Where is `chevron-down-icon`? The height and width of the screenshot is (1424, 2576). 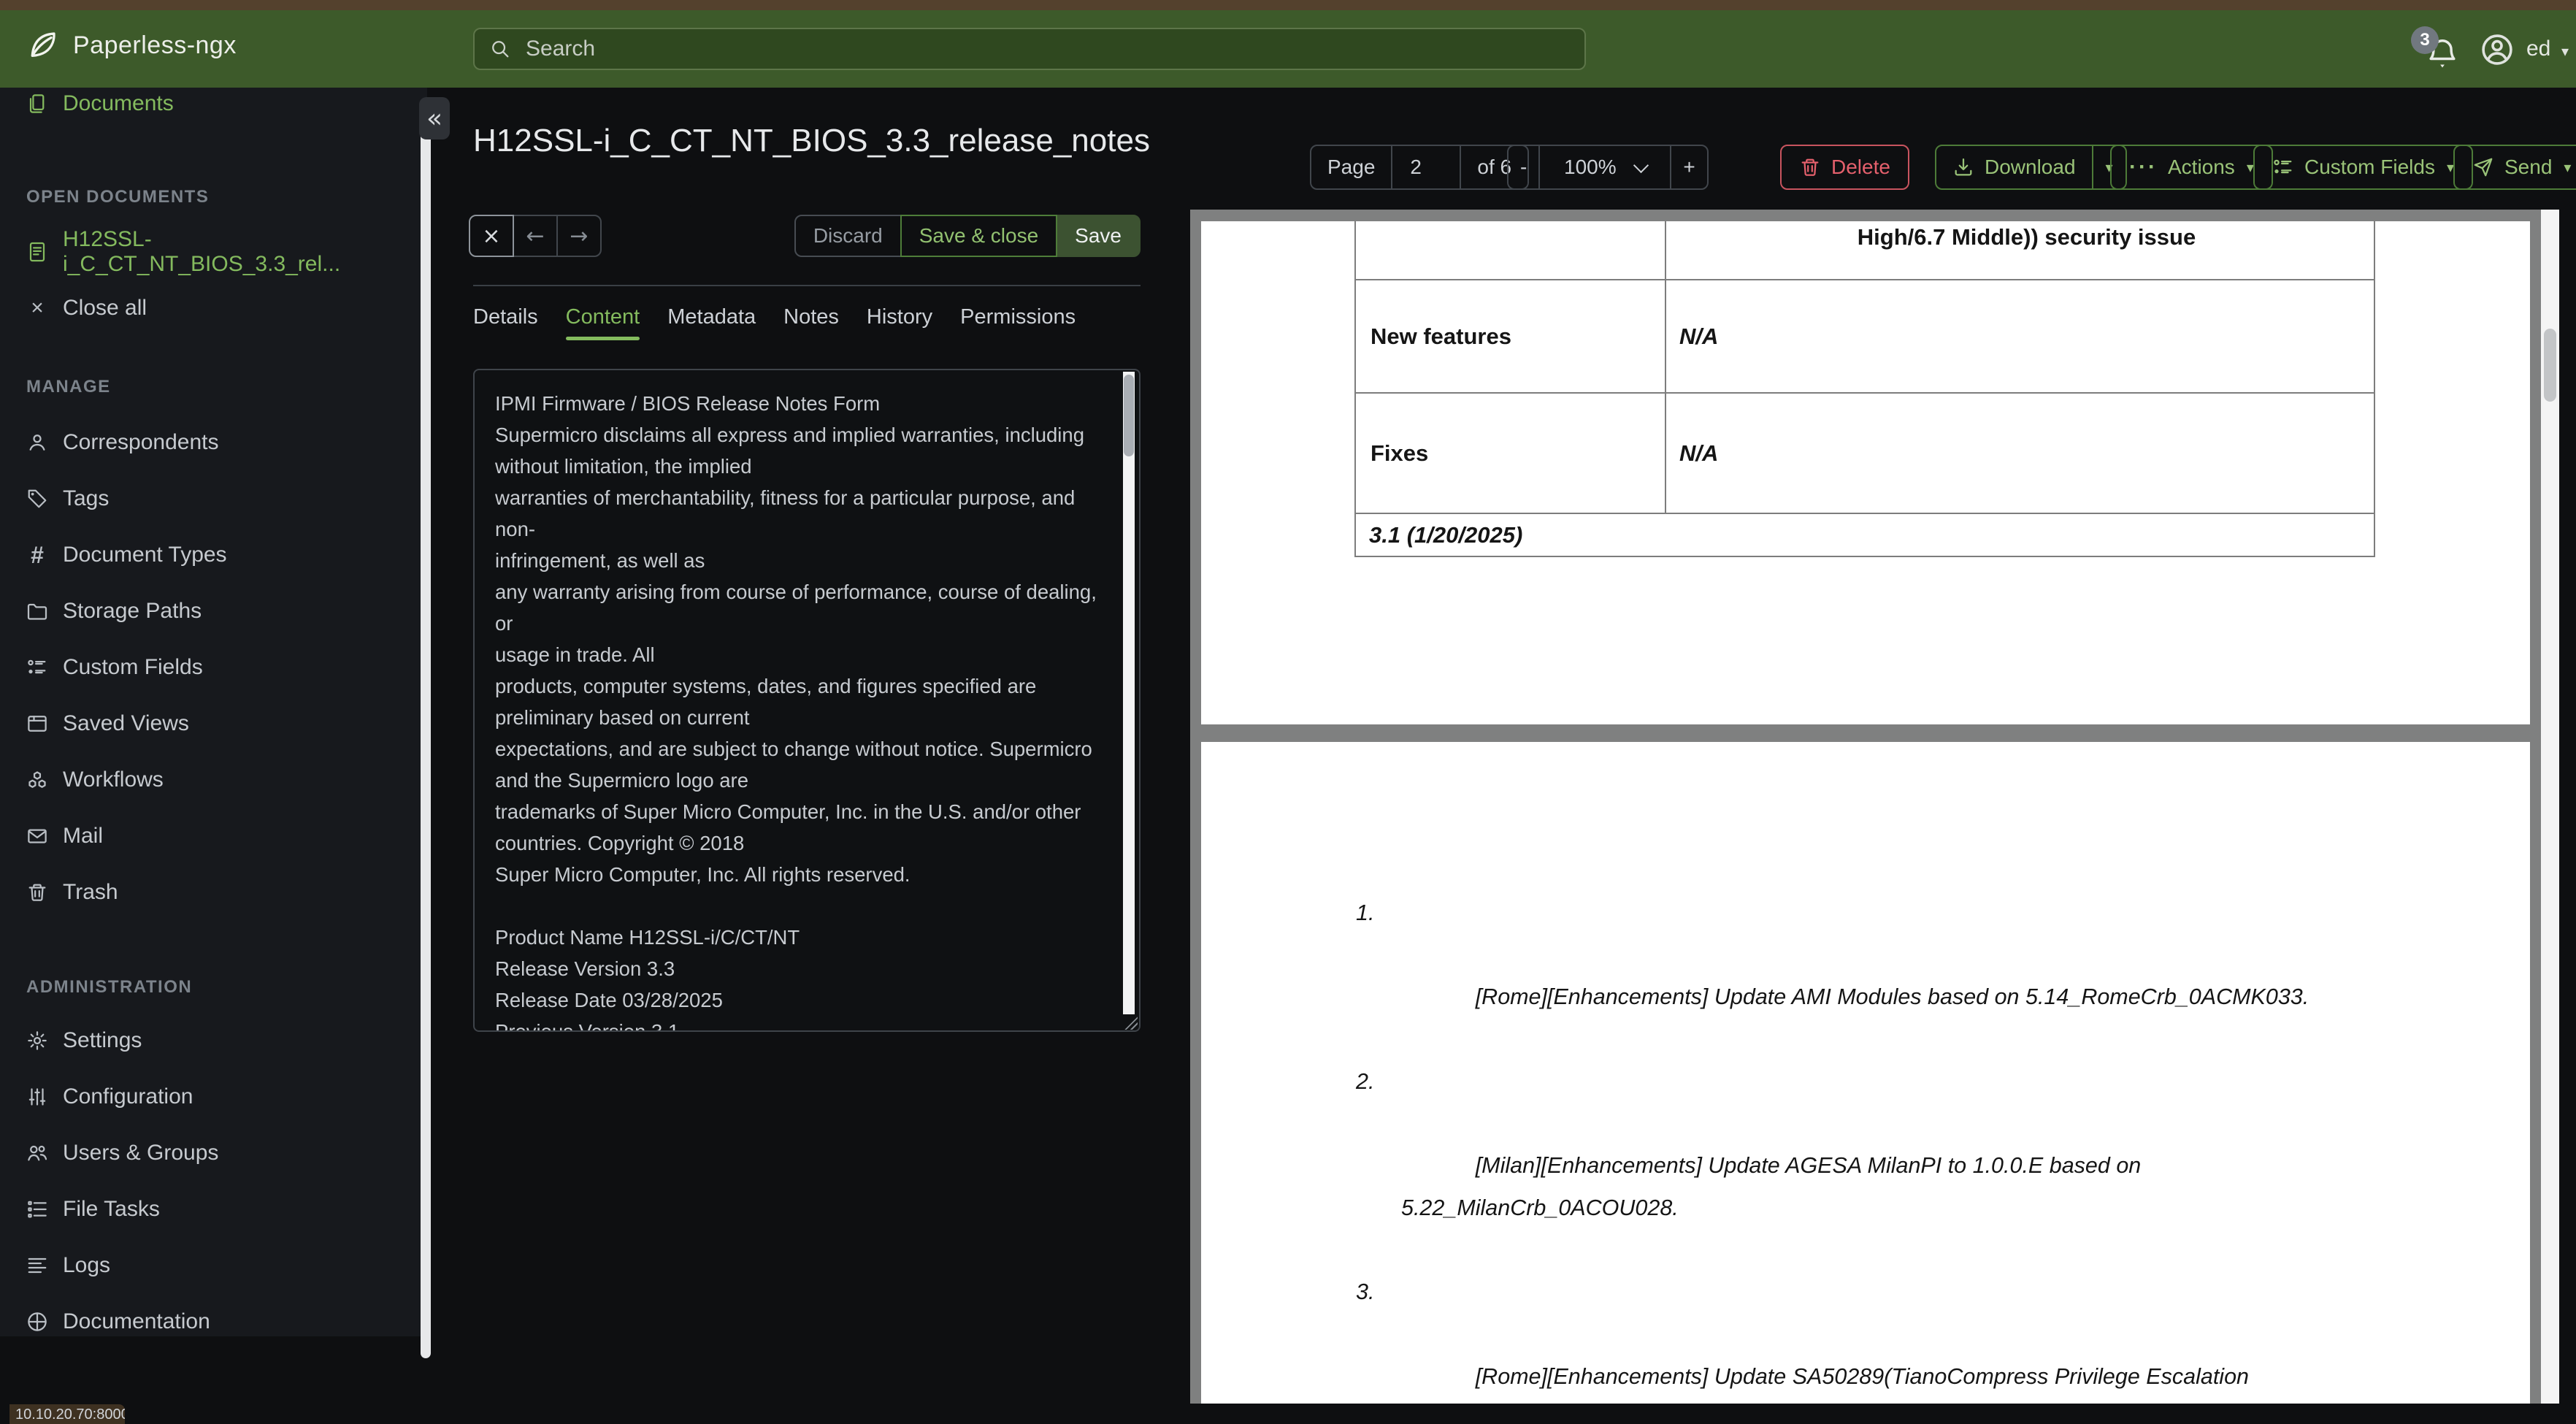 chevron-down-icon is located at coordinates (1641, 165).